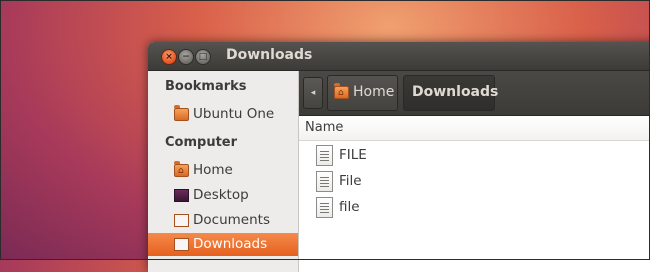  I want to click on breadcrumb-label: Home, so click(374, 92).